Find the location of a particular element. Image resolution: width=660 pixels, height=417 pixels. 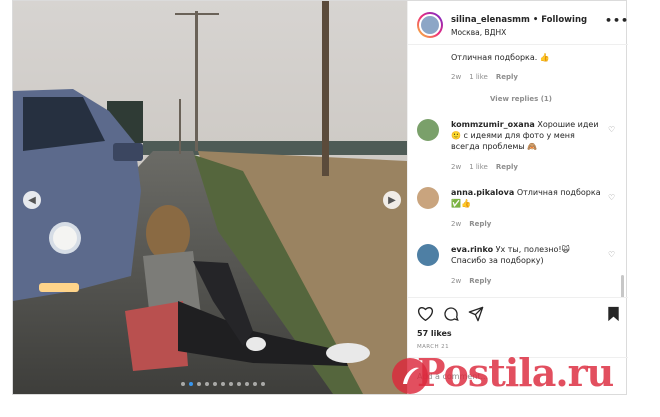

author-line: silina_elenasmm • Following is located at coordinates (519, 20).